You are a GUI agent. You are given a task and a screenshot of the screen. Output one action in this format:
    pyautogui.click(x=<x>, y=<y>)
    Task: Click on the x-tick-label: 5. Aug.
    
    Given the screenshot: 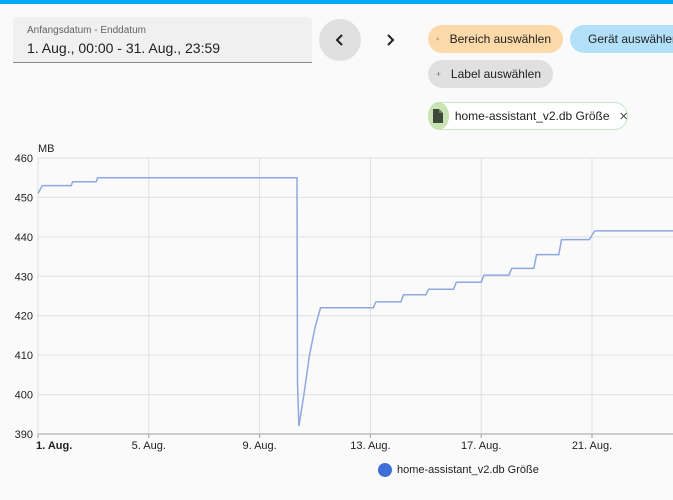 What is the action you would take?
    pyautogui.click(x=149, y=446)
    